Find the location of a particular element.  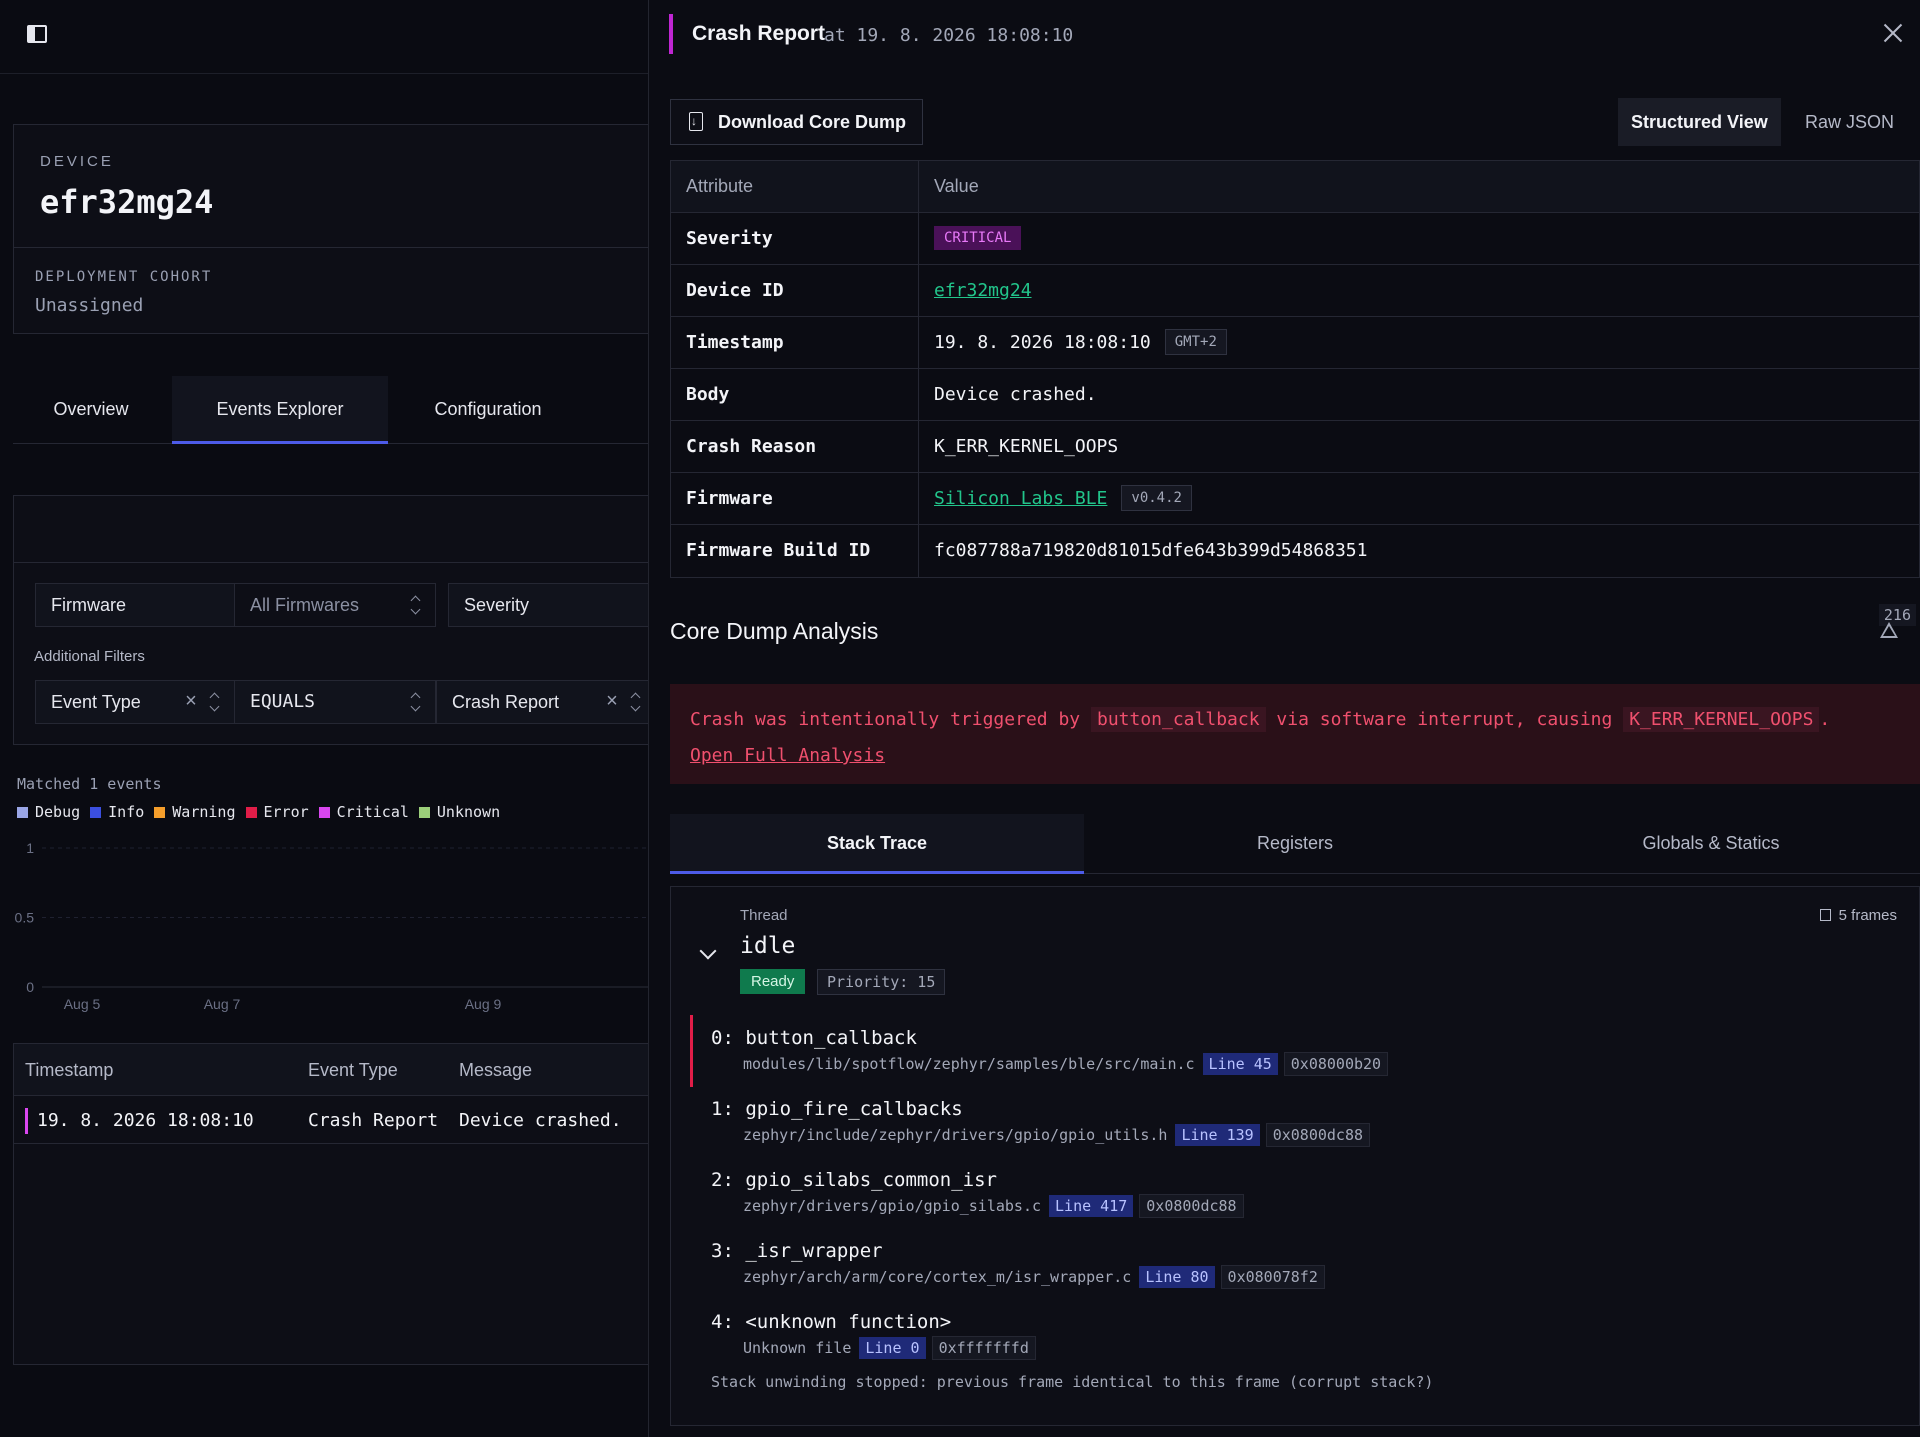

frame-address: 0x0800dc88 is located at coordinates (1191, 1206).